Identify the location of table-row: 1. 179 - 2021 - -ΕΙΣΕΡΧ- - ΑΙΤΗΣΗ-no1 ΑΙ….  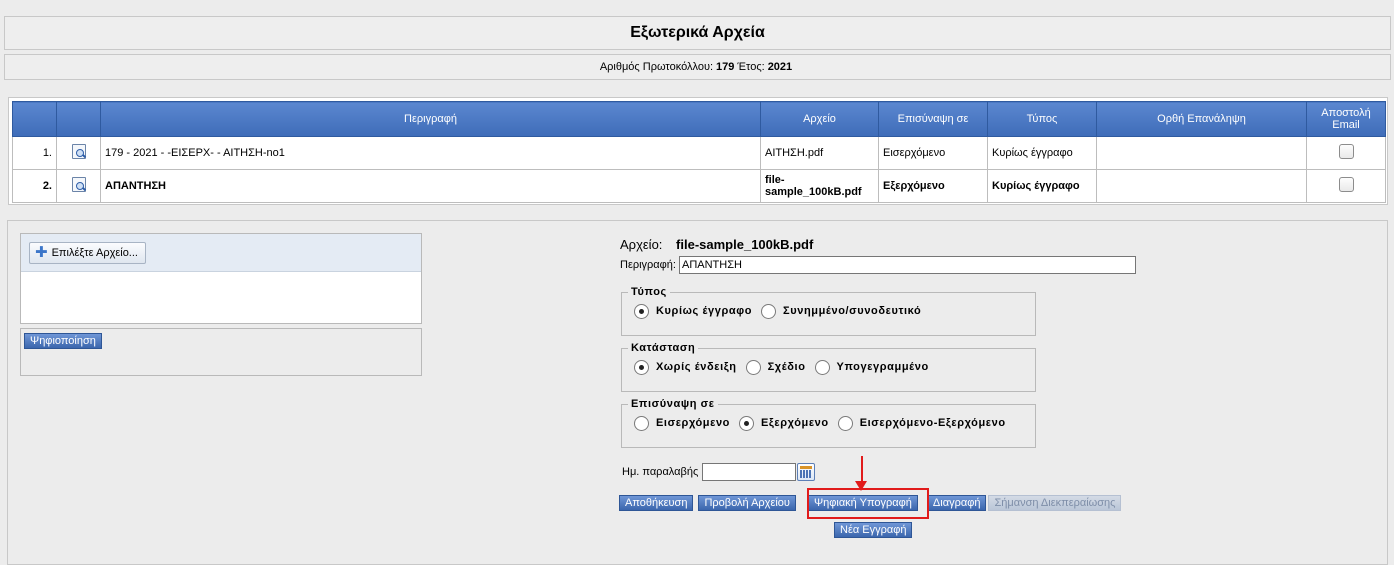
(699, 153).